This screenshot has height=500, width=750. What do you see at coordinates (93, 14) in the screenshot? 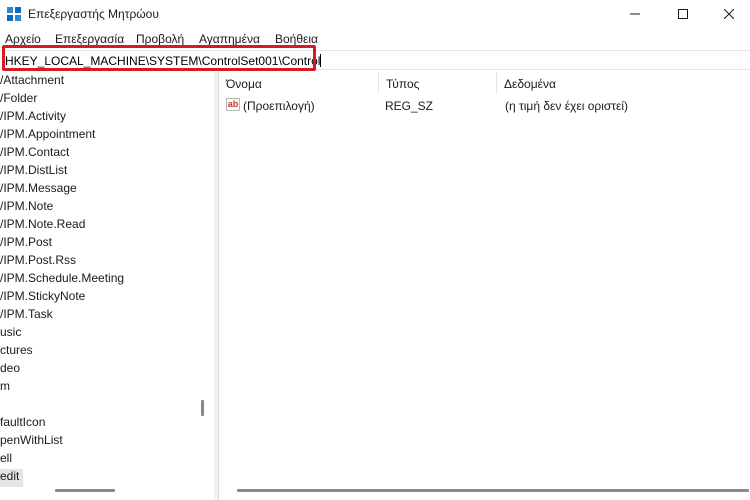
I see `window-title: Επεξεργαστής Μητρώου` at bounding box center [93, 14].